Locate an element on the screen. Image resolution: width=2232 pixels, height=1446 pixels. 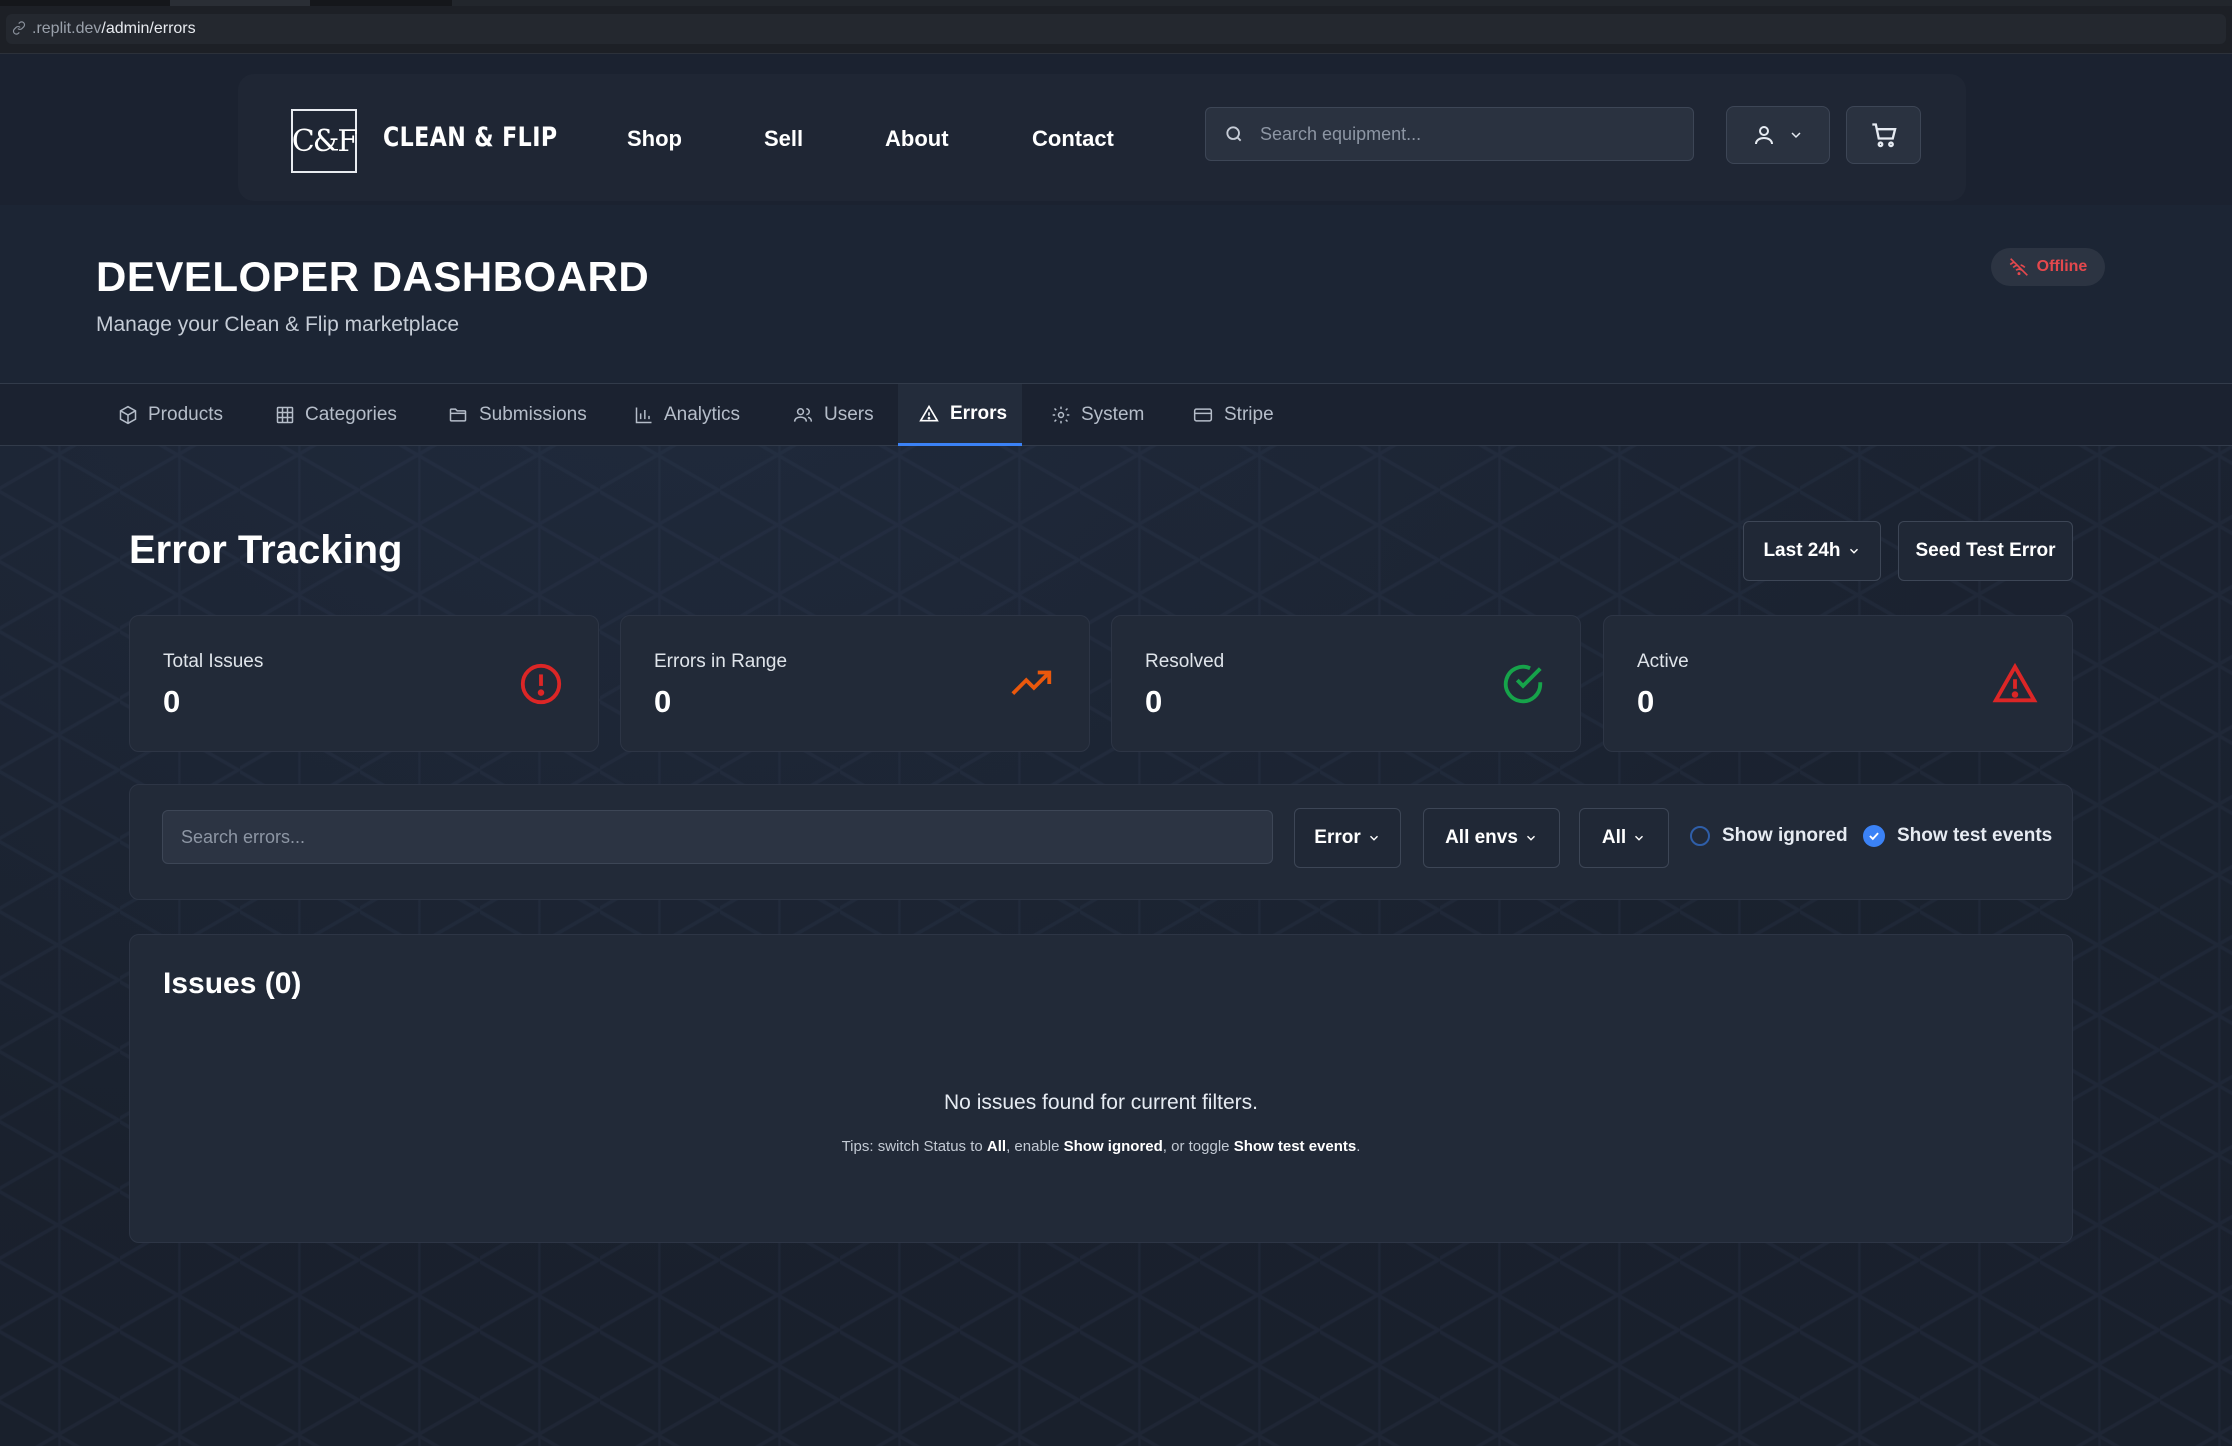
bar-chart-icon is located at coordinates (643, 415).